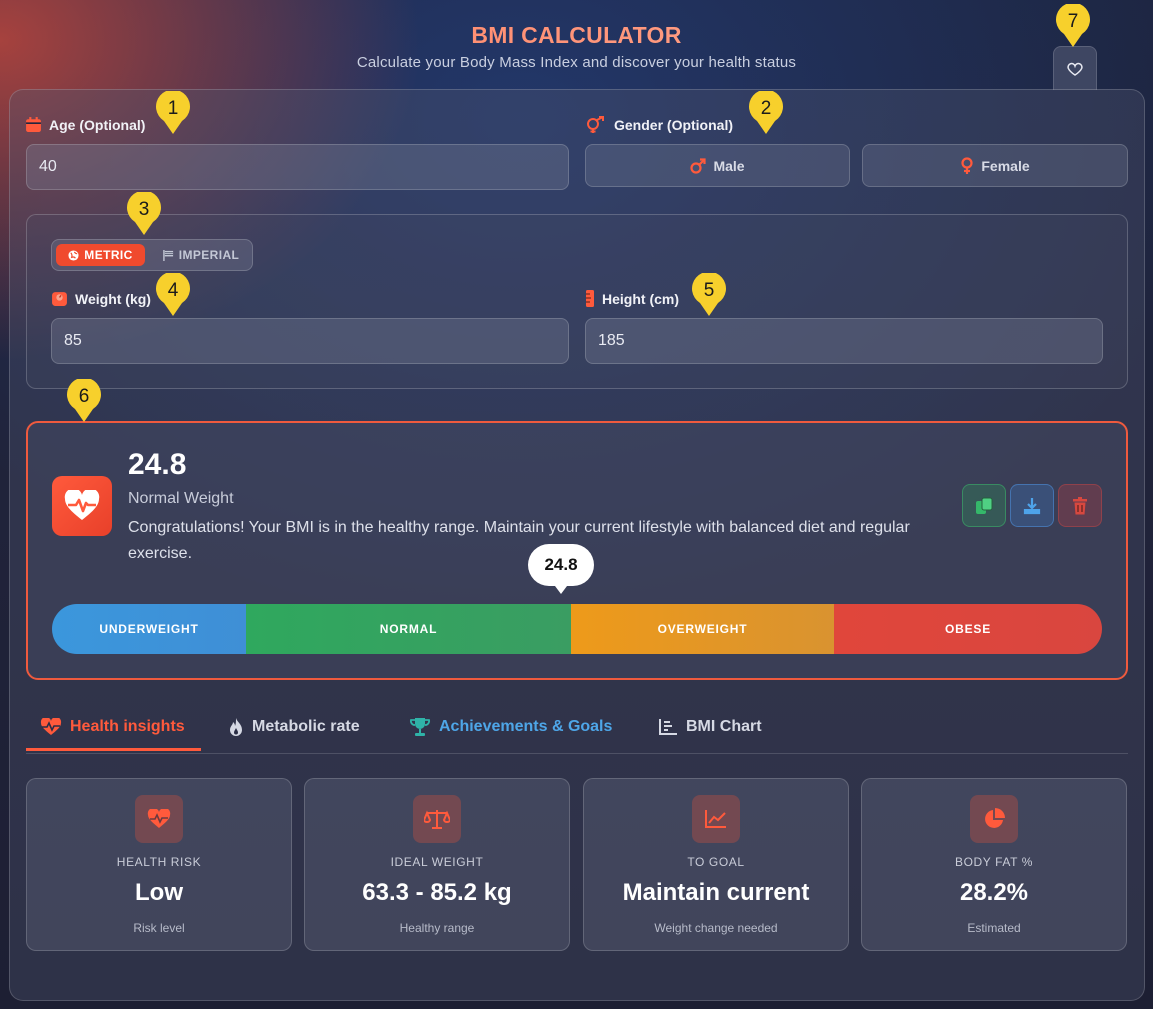 This screenshot has height=1009, width=1153. I want to click on trophy-icon, so click(420, 727).